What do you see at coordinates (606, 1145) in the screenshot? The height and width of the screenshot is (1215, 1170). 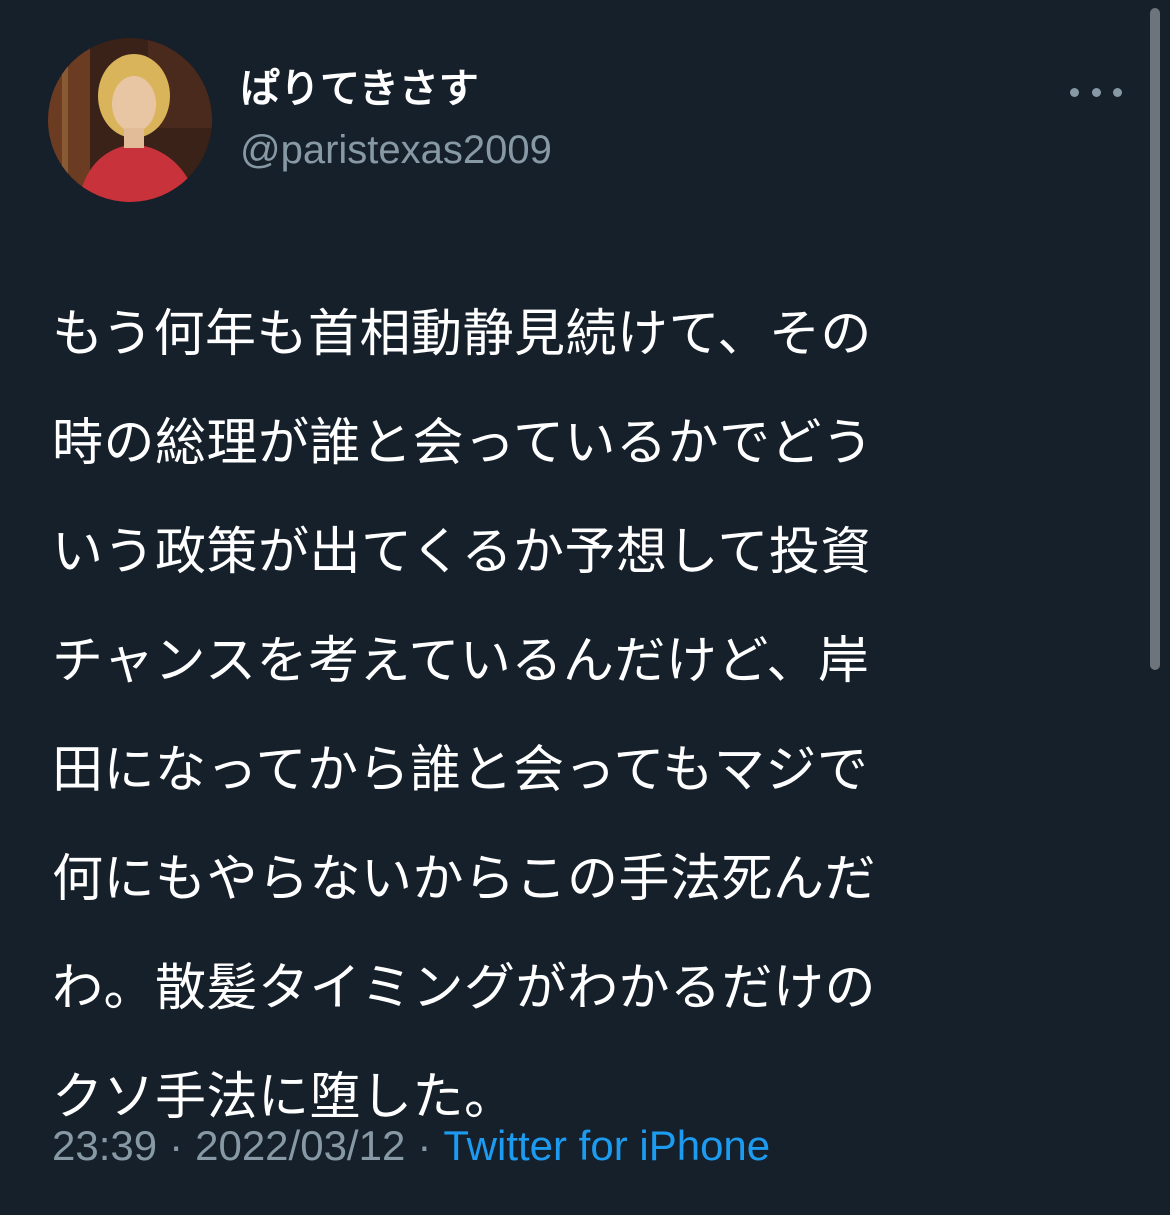 I see `tweet-source-link: Twitter for iPhone` at bounding box center [606, 1145].